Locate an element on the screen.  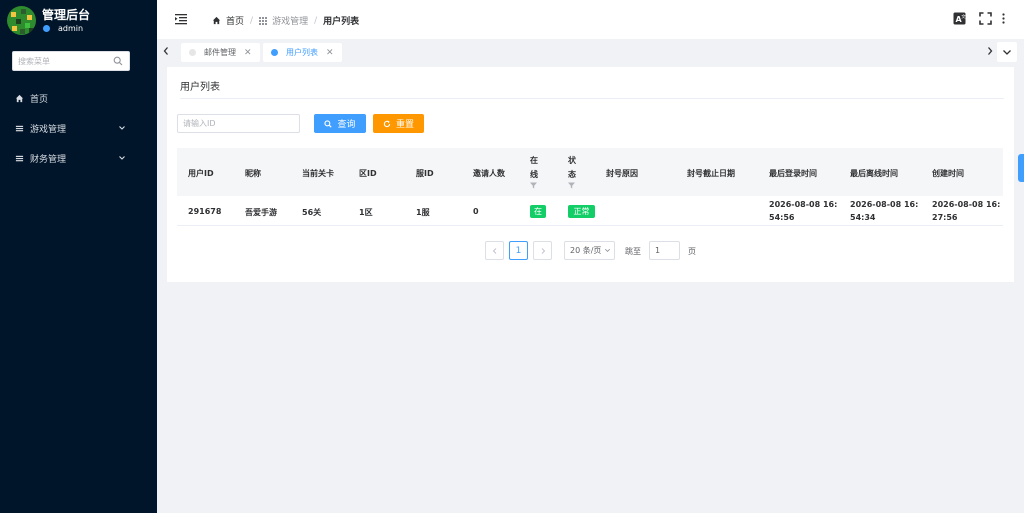
tab-label: 邮件管理 is located at coordinates (220, 52).